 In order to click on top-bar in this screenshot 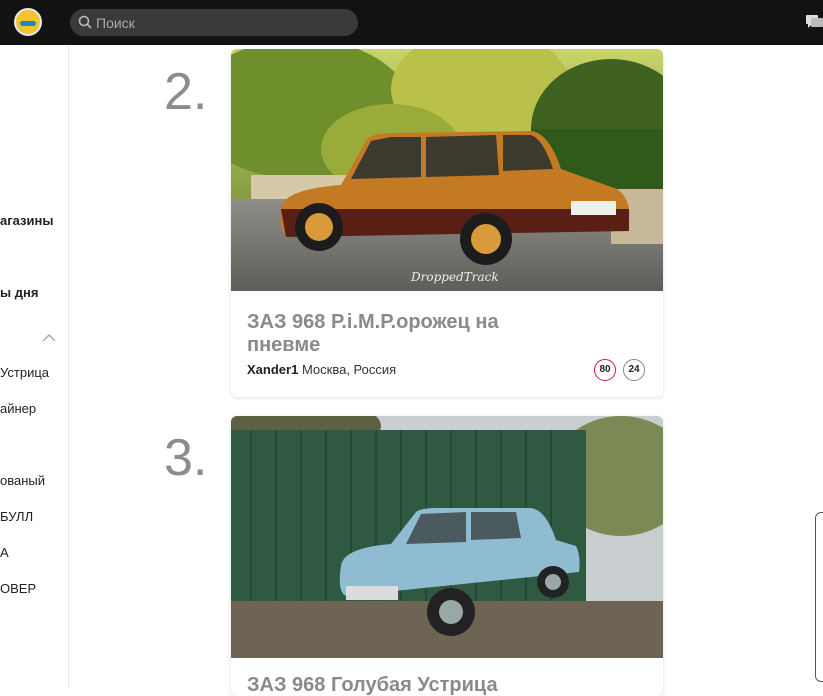, I will do `click(411, 22)`.